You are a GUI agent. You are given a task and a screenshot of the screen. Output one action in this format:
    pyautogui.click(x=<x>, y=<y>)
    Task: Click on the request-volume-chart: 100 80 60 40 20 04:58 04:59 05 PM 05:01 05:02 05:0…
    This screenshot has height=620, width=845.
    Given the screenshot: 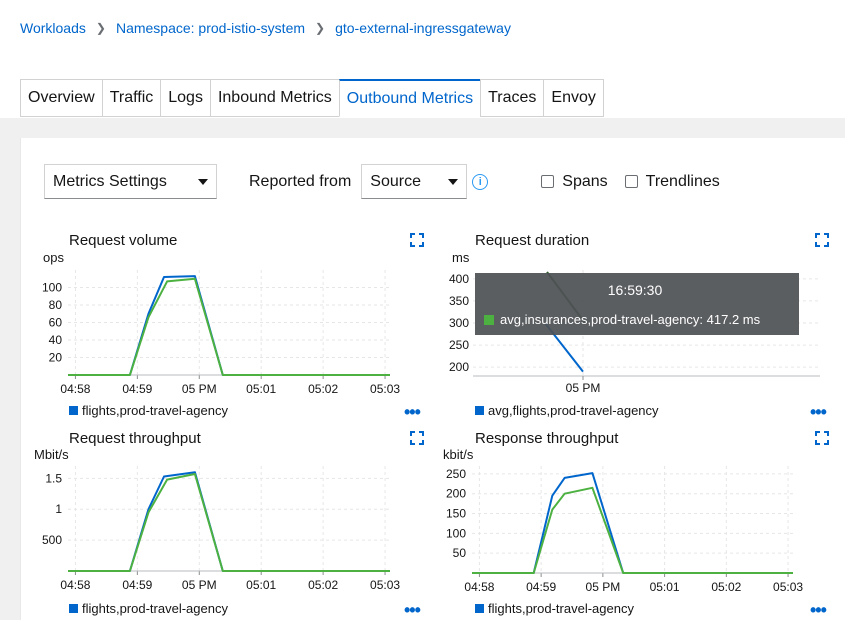 What is the action you would take?
    pyautogui.click(x=221, y=333)
    